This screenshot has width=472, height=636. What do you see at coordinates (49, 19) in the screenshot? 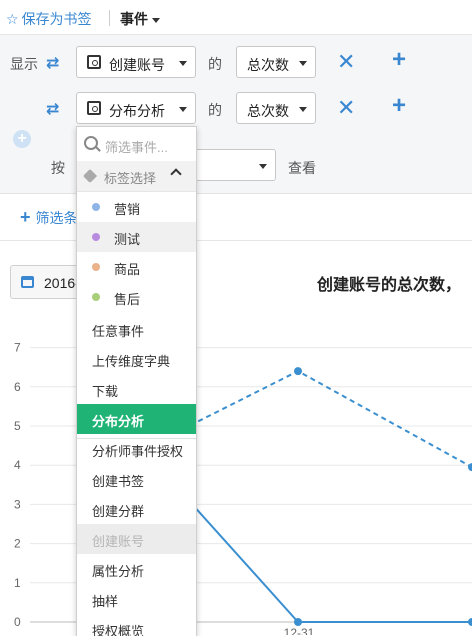
I see `save-bookmark-button: ☆ 保存为书签` at bounding box center [49, 19].